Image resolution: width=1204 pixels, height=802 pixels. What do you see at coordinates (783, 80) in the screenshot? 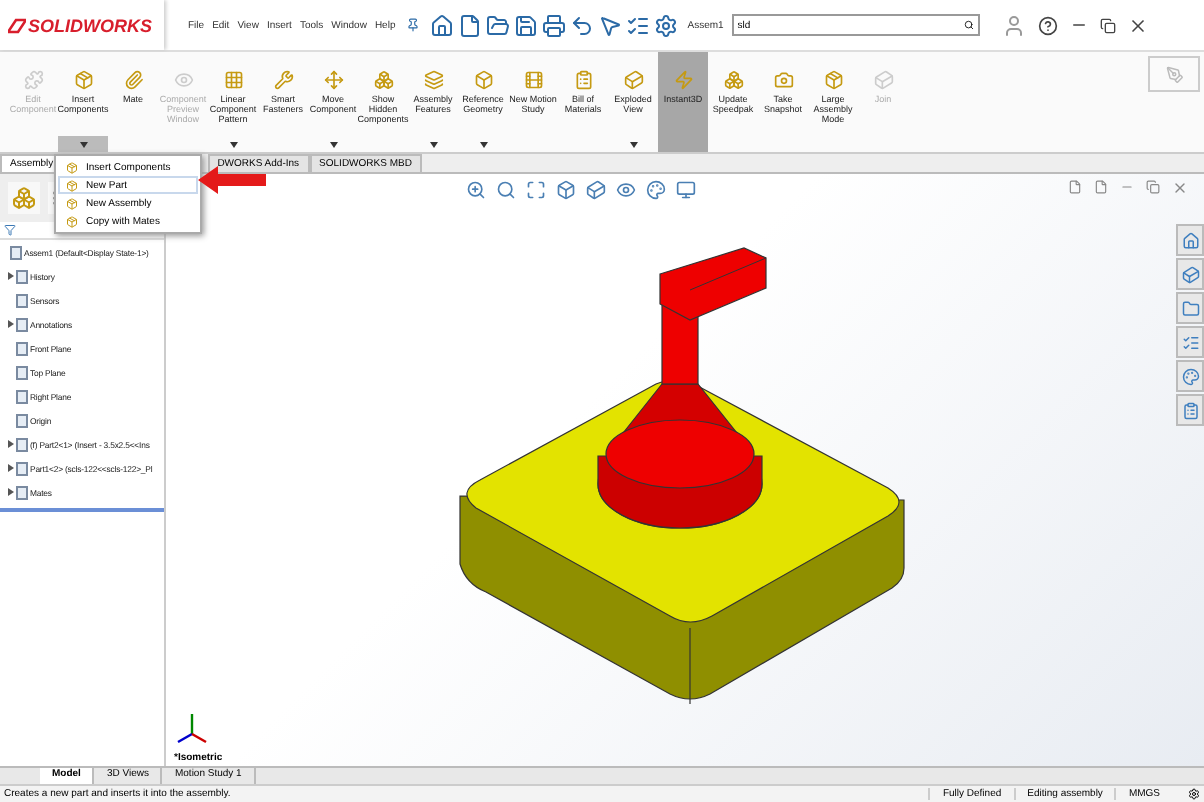
I see `camera-icon` at bounding box center [783, 80].